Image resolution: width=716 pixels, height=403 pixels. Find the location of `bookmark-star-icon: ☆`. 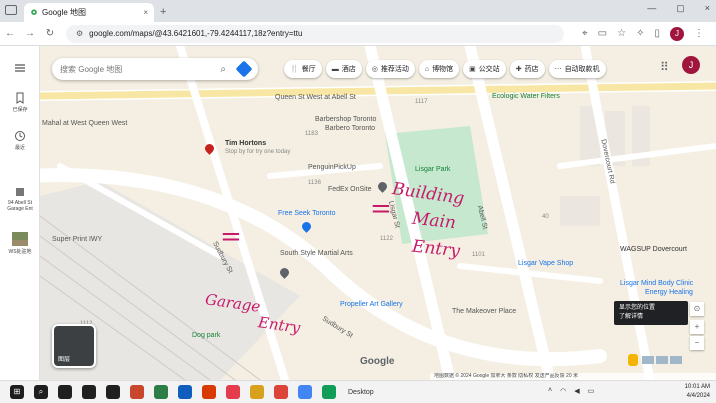

bookmark-star-icon: ☆ is located at coordinates (621, 33).